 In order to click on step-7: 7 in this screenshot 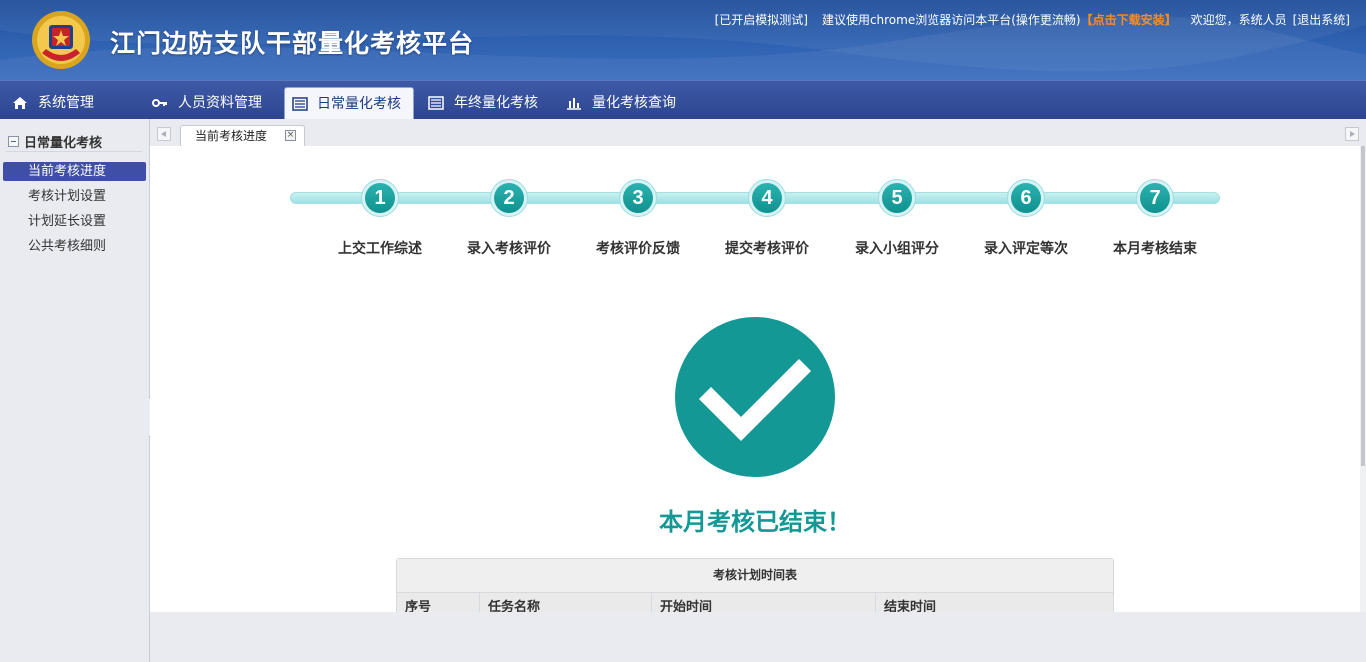, I will do `click(1155, 198)`.